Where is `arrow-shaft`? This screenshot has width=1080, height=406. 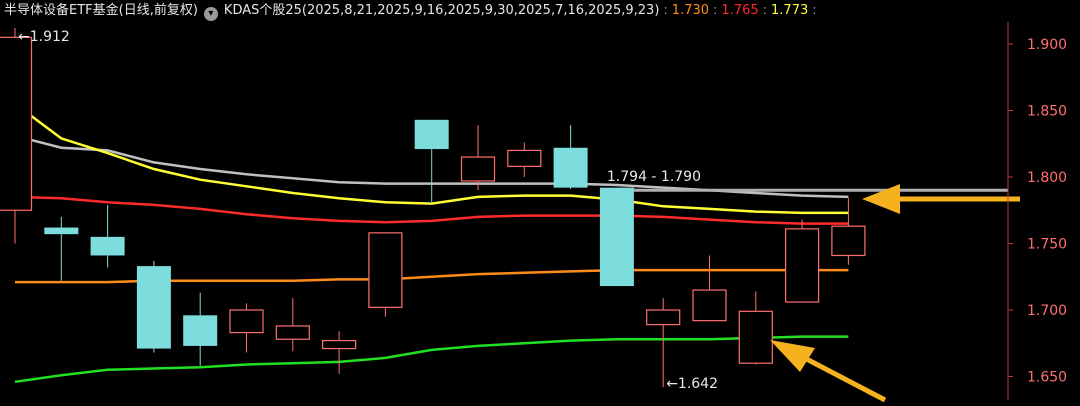
arrow-shaft is located at coordinates (840, 376).